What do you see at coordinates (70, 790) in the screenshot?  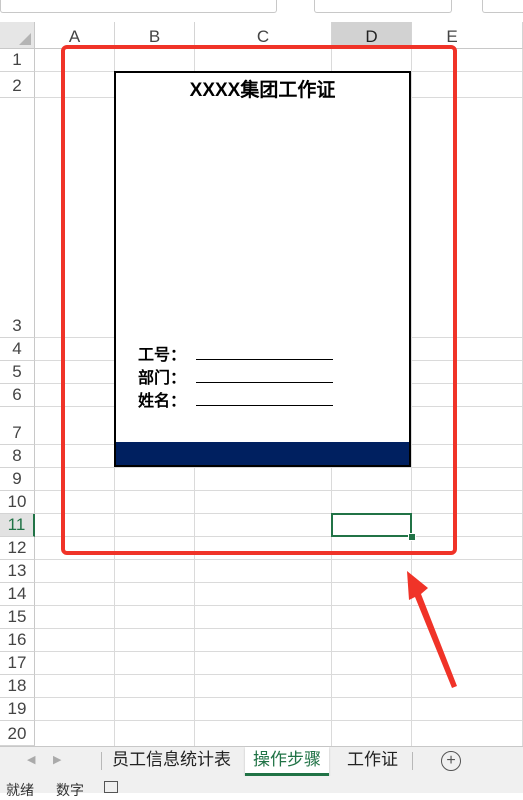 I see `status-numlock: 数字` at bounding box center [70, 790].